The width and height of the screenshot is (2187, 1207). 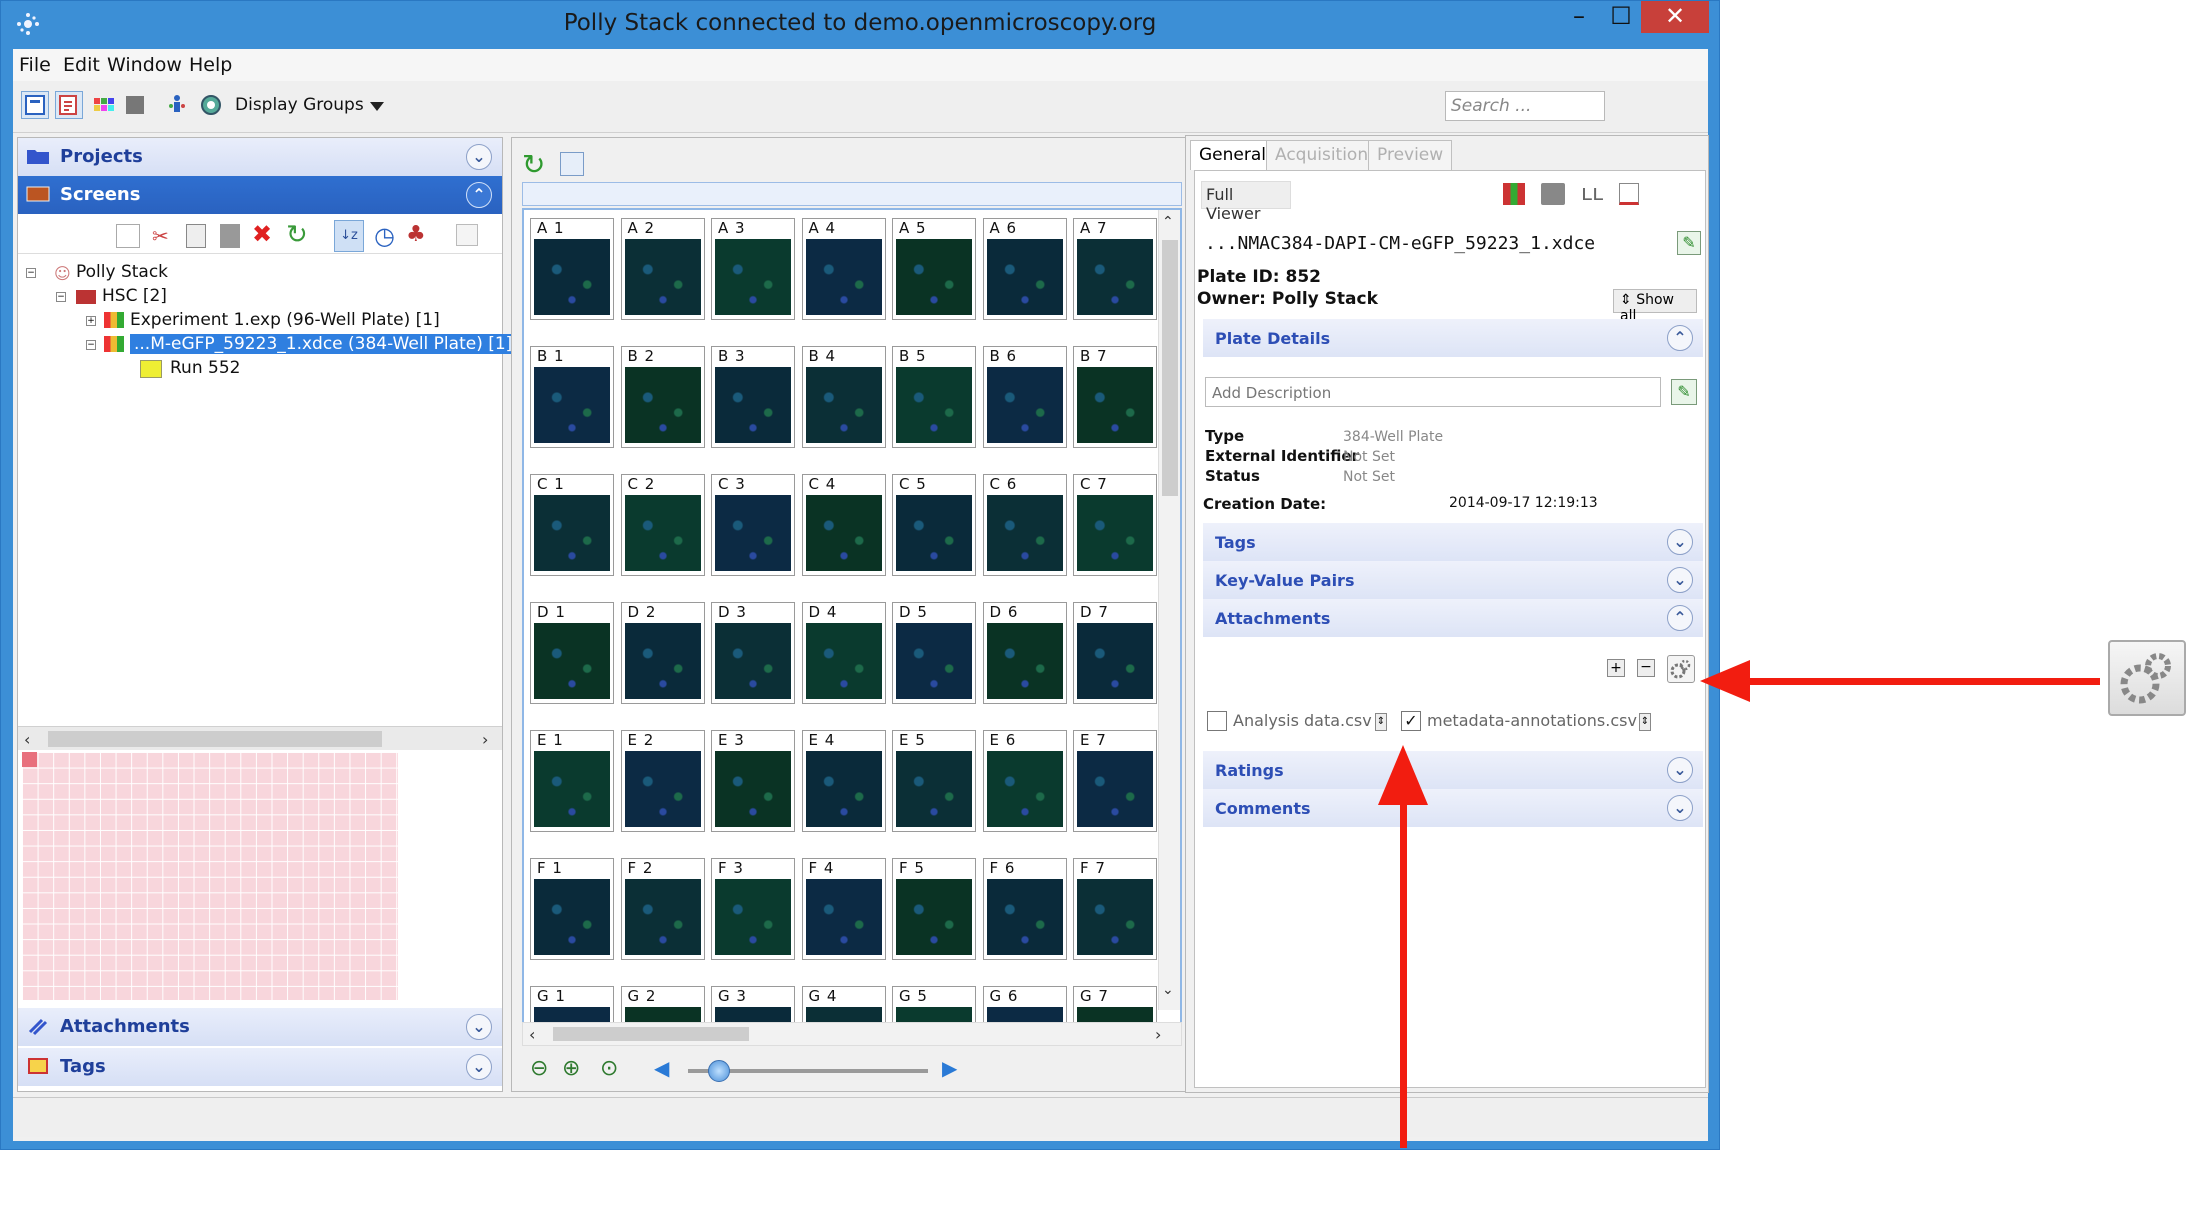 What do you see at coordinates (934, 1004) in the screenshot?
I see `well-G5: G 5` at bounding box center [934, 1004].